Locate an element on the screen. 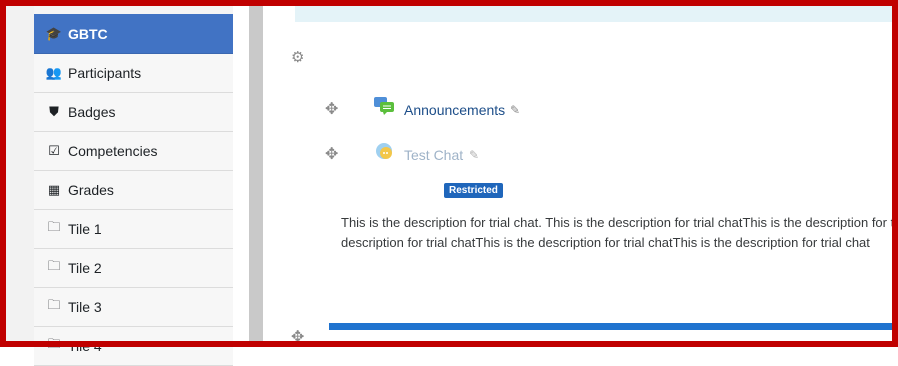  scrollbar is located at coordinates (256, 173).